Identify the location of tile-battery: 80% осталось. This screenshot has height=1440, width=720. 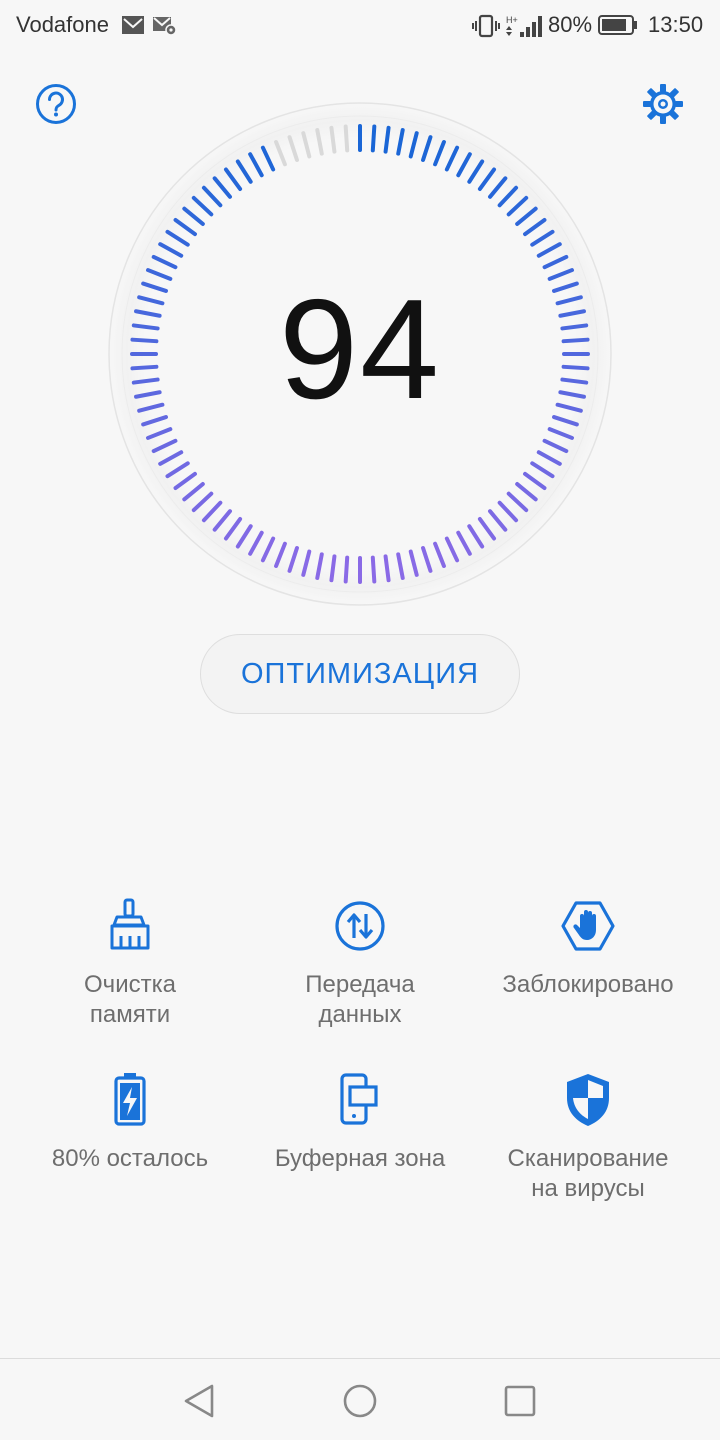
(130, 1122).